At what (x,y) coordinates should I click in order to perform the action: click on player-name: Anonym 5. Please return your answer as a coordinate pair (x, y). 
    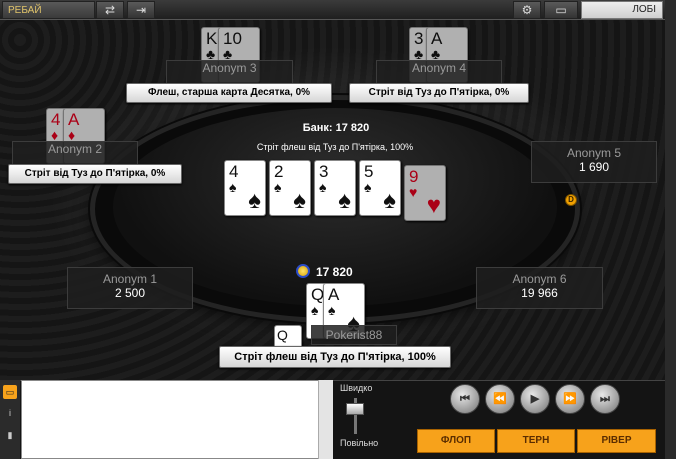
    Looking at the image, I should click on (594, 153).